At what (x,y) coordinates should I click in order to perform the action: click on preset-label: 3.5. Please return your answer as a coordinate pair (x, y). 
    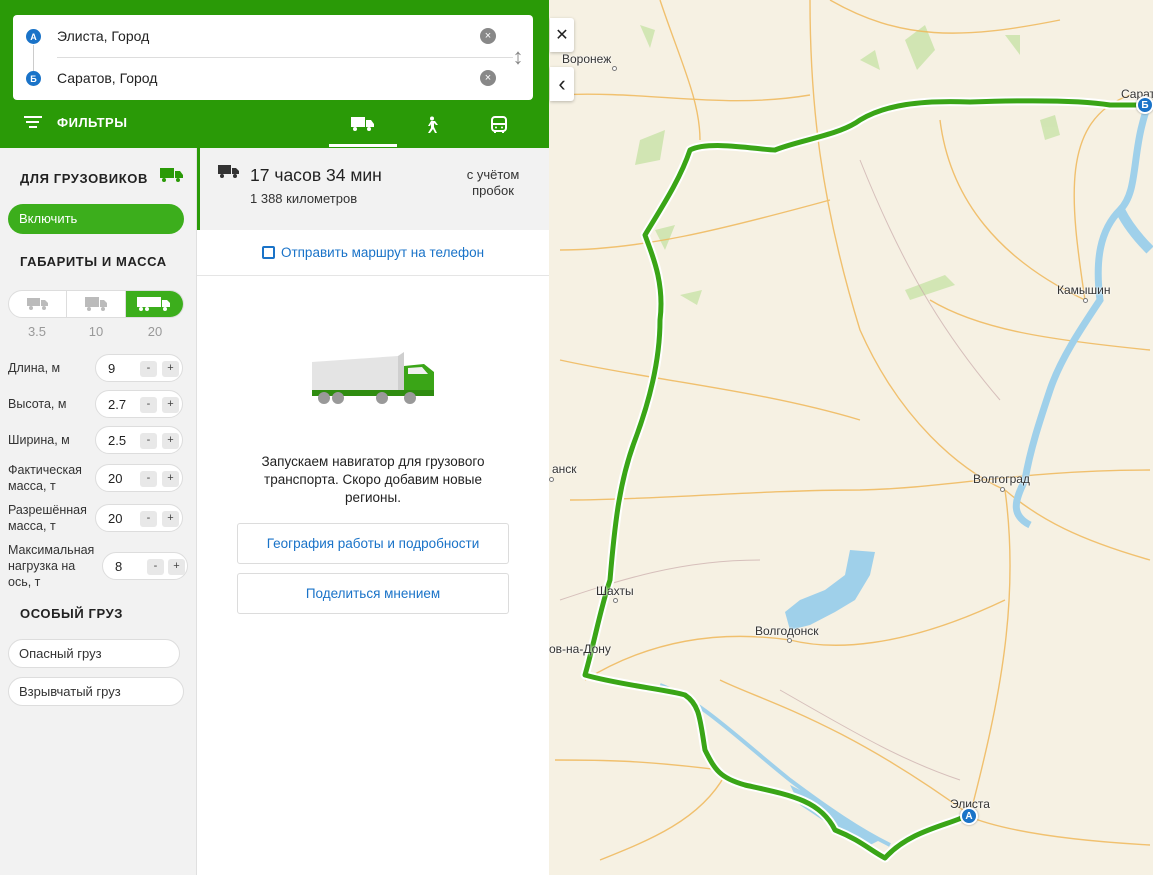
    Looking at the image, I should click on (37, 331).